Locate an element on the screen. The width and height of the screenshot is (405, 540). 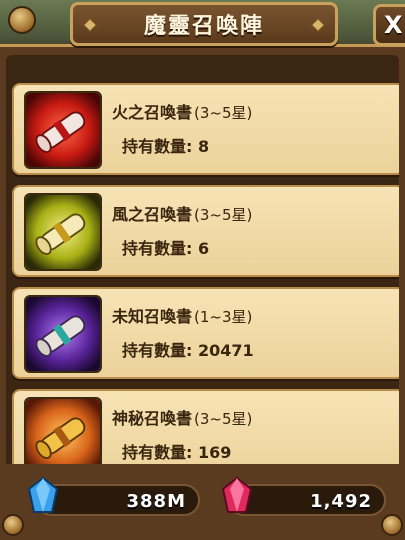
unknown-scroll-icon is located at coordinates (63, 334).